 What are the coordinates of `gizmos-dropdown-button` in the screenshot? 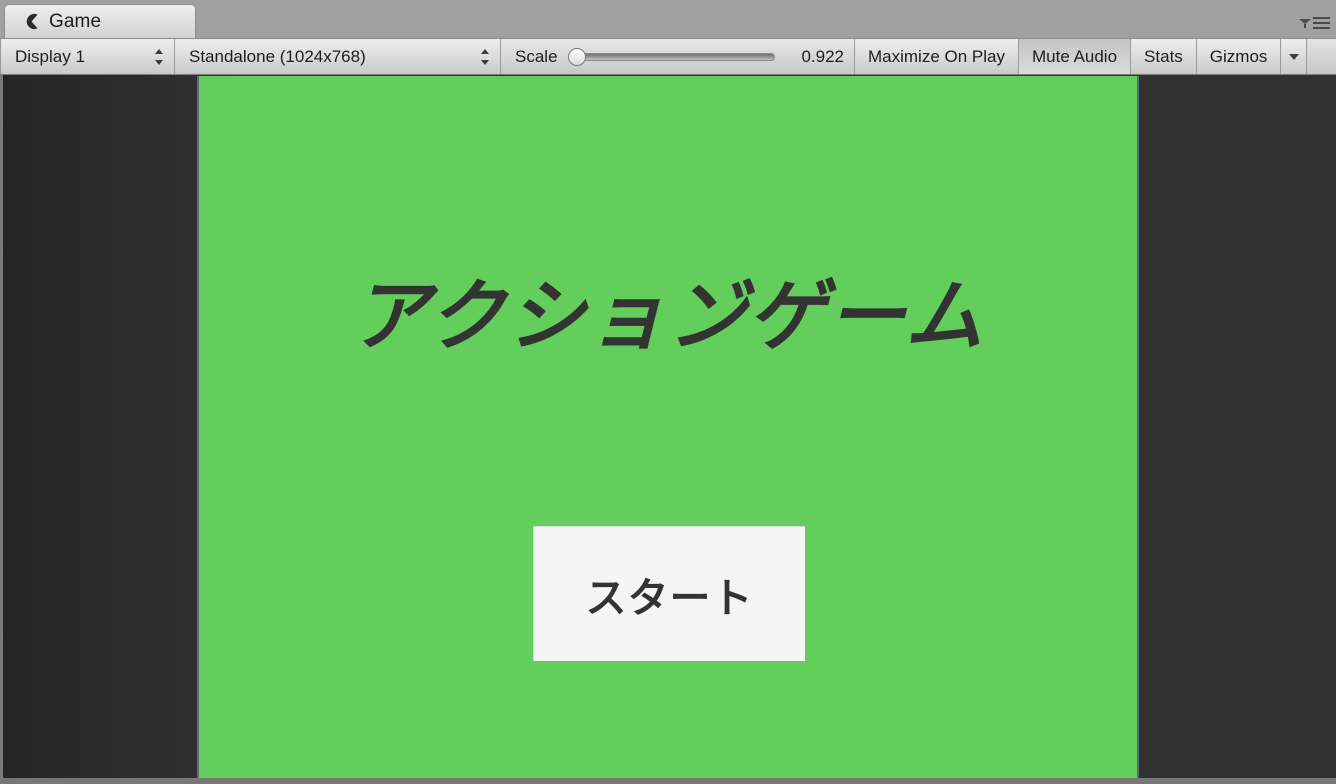 It's located at (1294, 56).